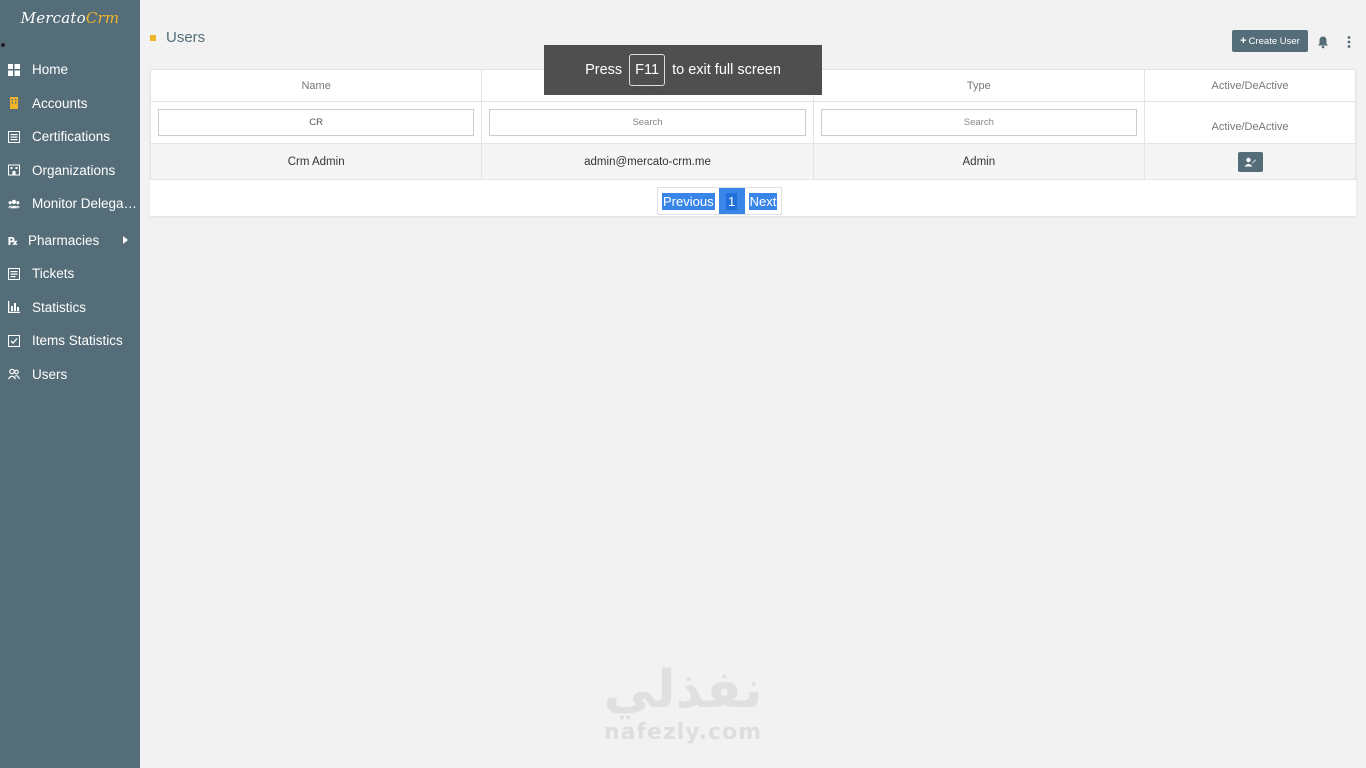 The height and width of the screenshot is (768, 1366). What do you see at coordinates (86, 204) in the screenshot?
I see `sidebar-item-label: Monitor Delegates` at bounding box center [86, 204].